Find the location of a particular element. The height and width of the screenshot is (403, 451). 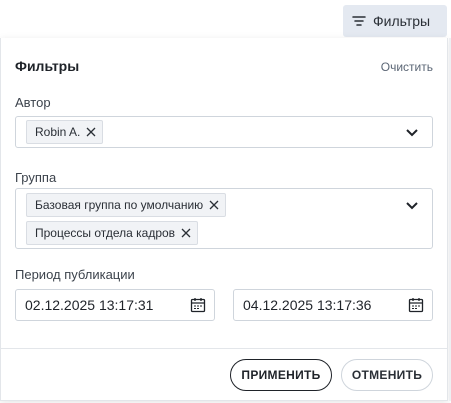

date-from-value: 02.12.2025 13:17:31 is located at coordinates (89, 305).